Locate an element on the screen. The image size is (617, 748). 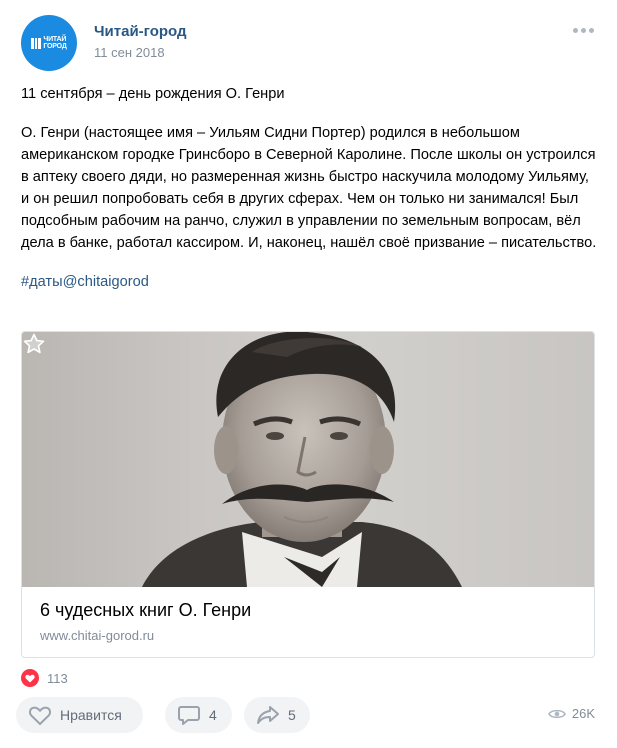
shares-count: 5 is located at coordinates (292, 715).